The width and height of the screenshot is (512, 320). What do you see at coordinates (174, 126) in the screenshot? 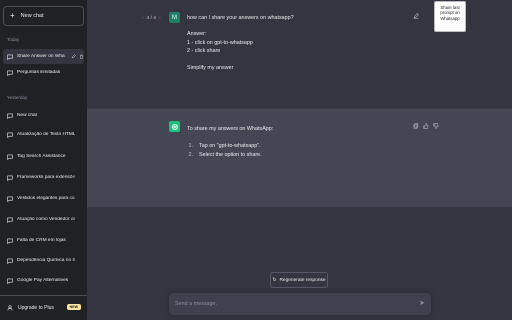
I see `chatgpt-logo-icon` at bounding box center [174, 126].